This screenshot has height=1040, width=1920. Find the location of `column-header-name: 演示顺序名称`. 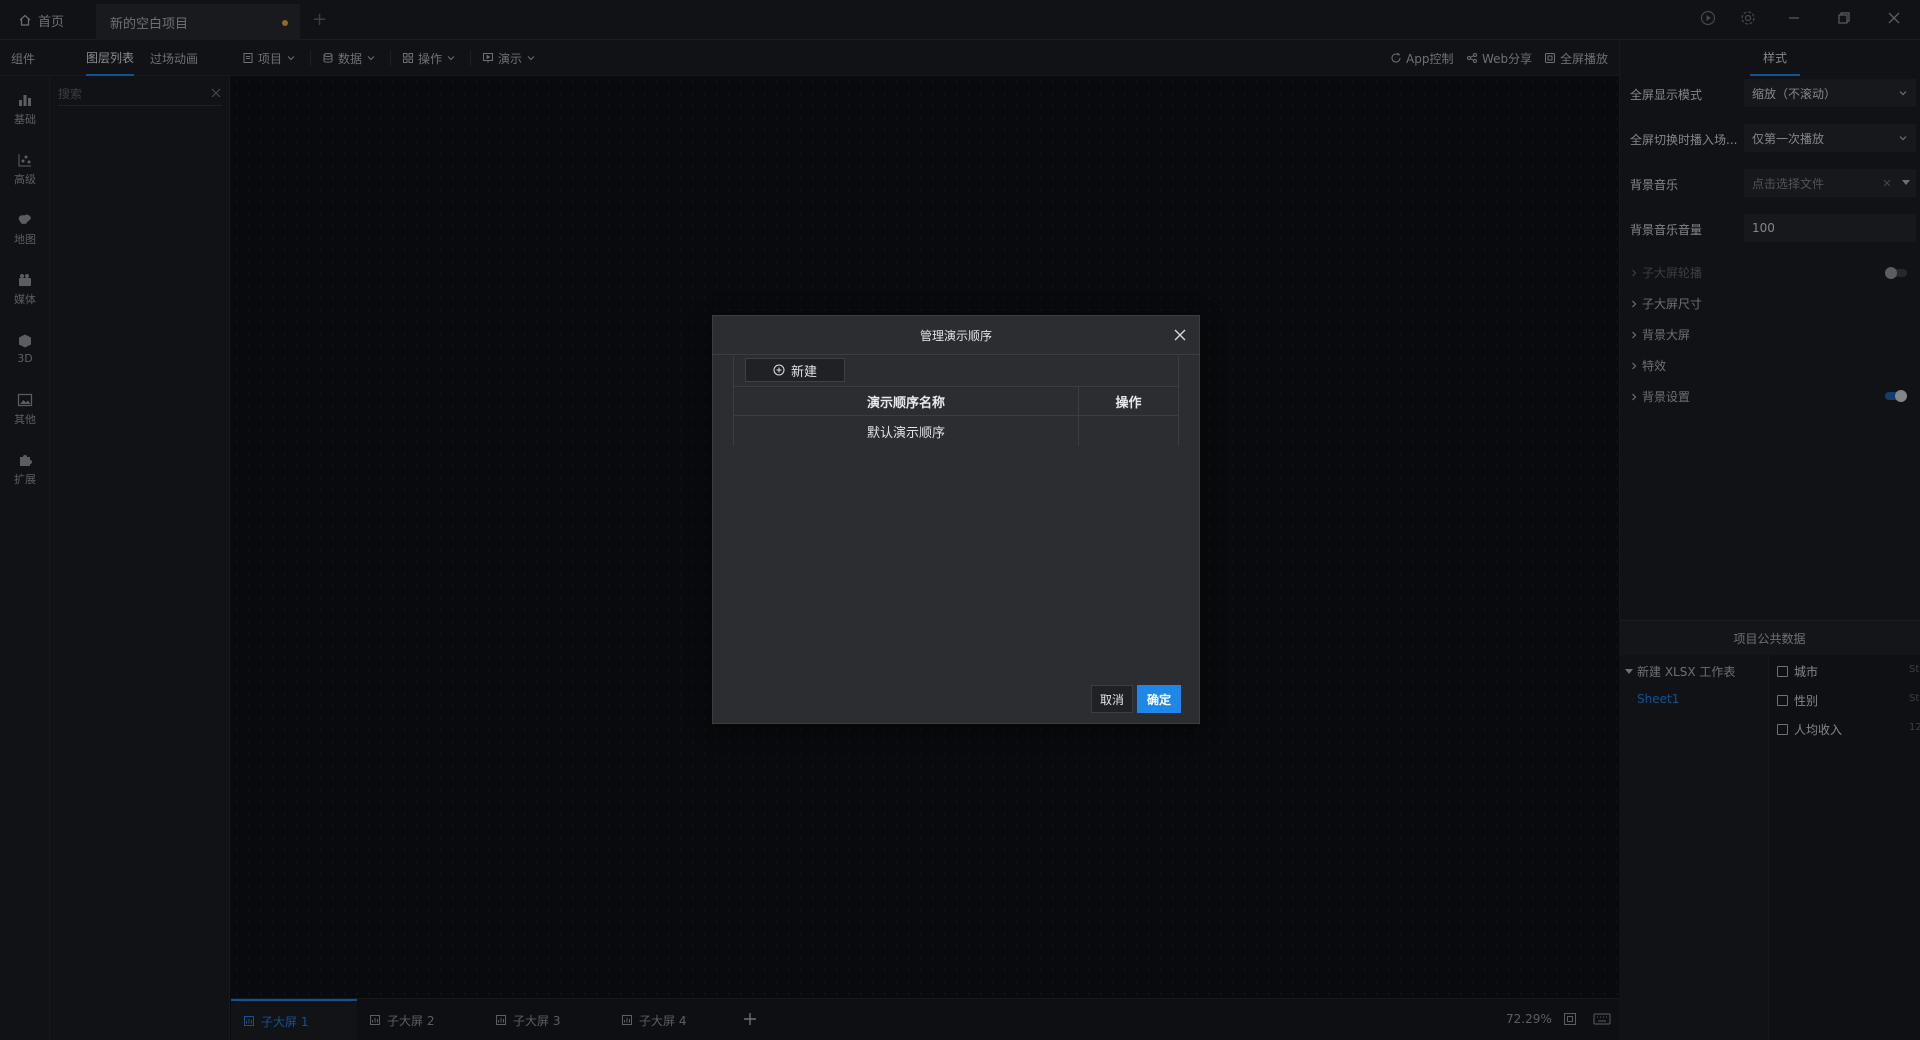

column-header-name: 演示顺序名称 is located at coordinates (906, 401).